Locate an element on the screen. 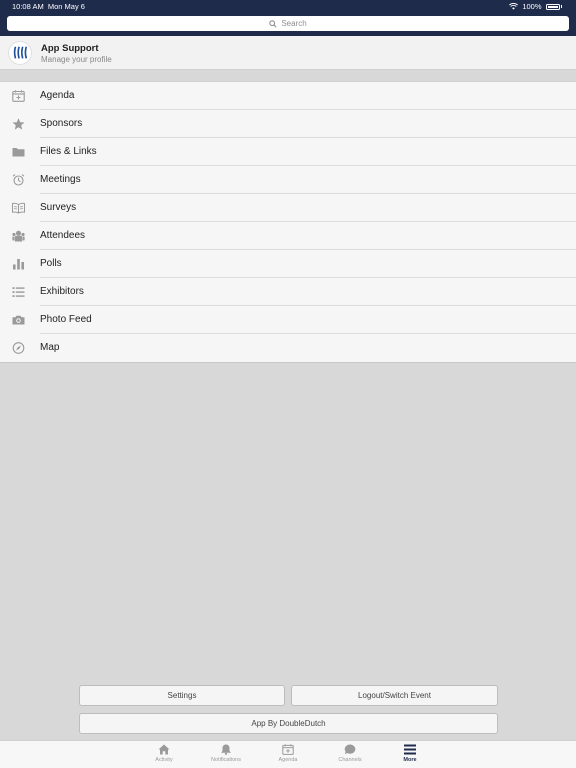 The height and width of the screenshot is (768, 576). avatar is located at coordinates (20, 53).